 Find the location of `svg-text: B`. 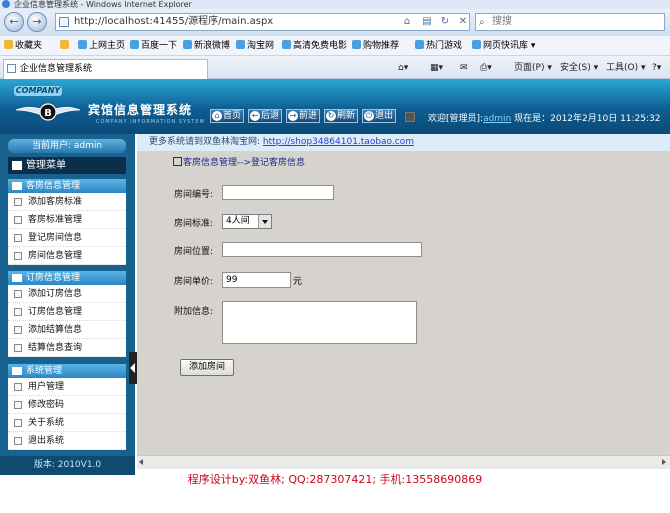

svg-text: B is located at coordinates (48, 113).